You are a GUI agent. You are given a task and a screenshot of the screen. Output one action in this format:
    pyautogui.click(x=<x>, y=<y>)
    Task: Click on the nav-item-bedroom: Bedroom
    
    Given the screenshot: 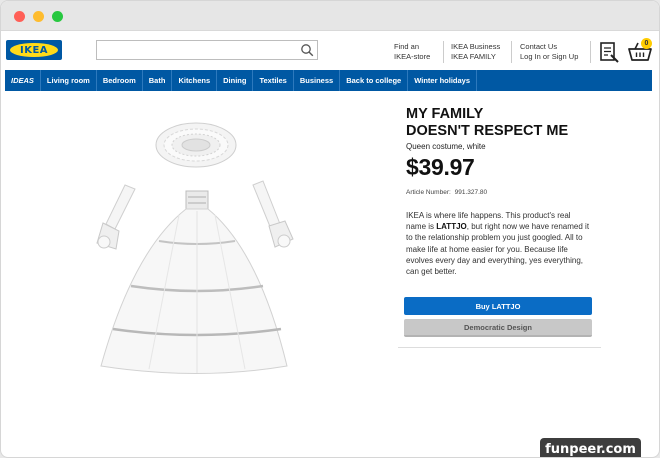 What is the action you would take?
    pyautogui.click(x=120, y=80)
    